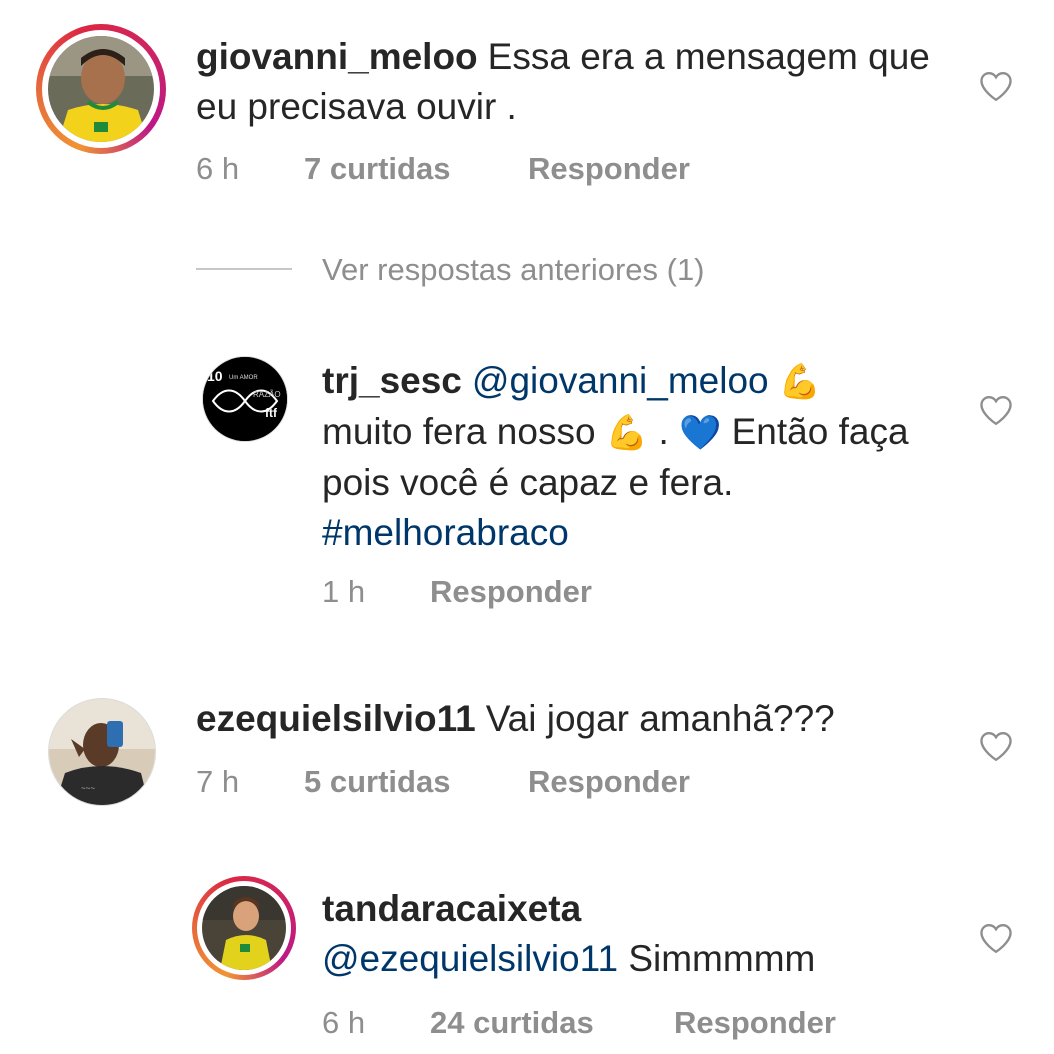  I want to click on comment-meta: 7 h 5 curtidas Responder, so click(443, 782).